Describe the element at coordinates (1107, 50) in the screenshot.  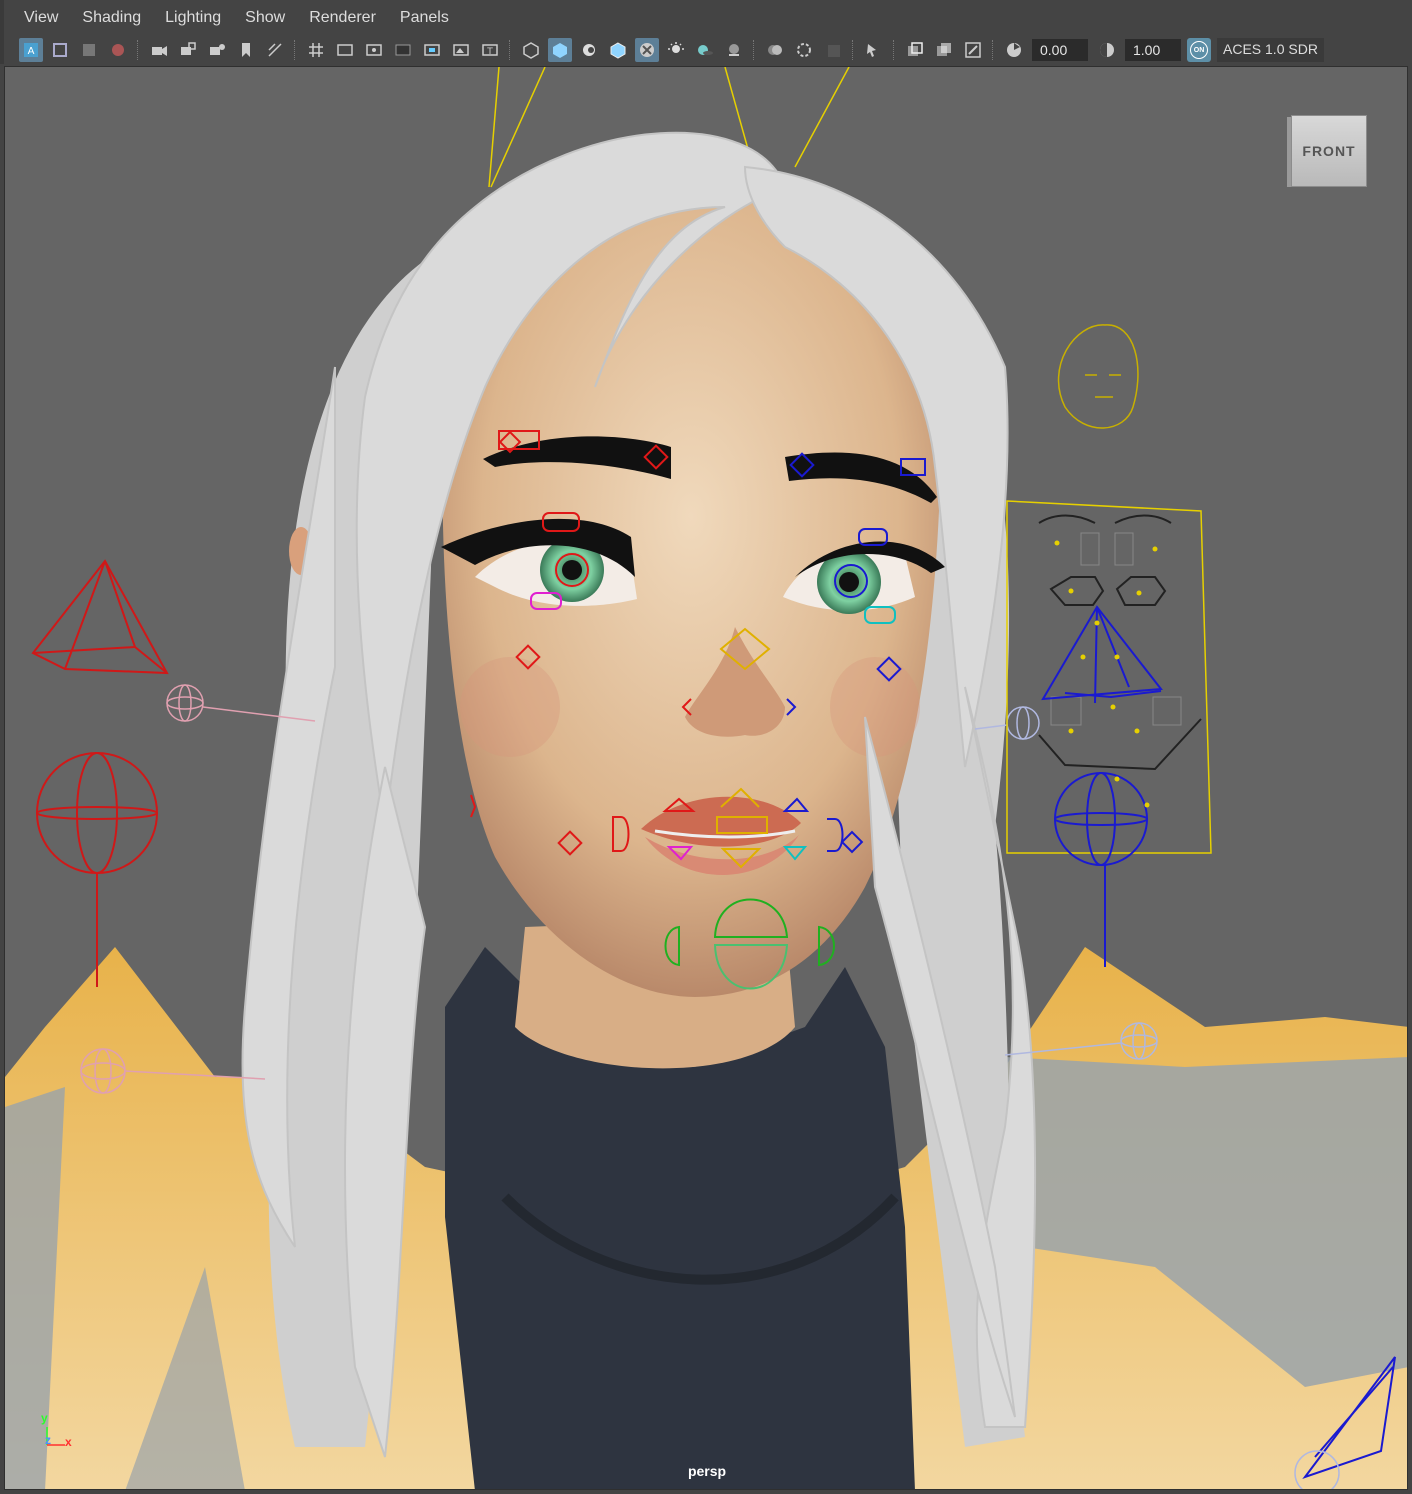
I see `gamma-icon` at that location.